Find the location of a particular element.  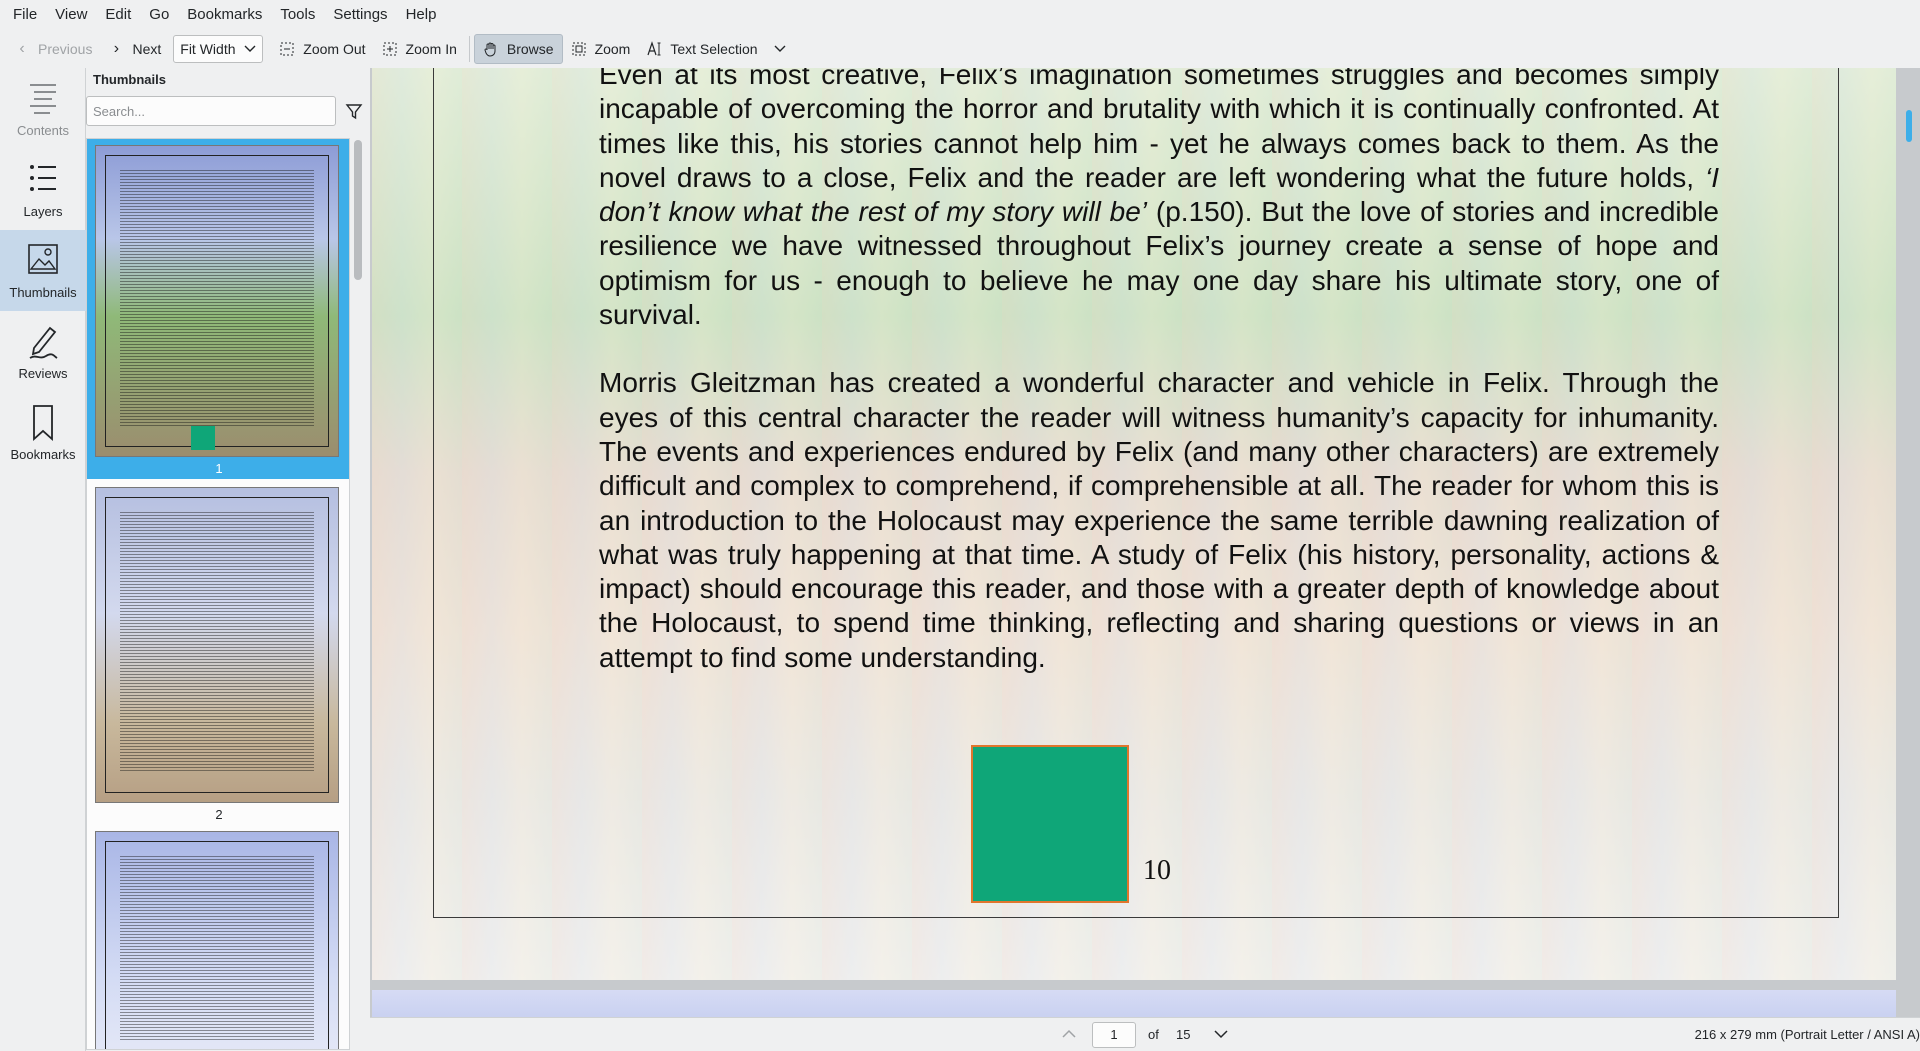

zoom-out-icon is located at coordinates (287, 49).